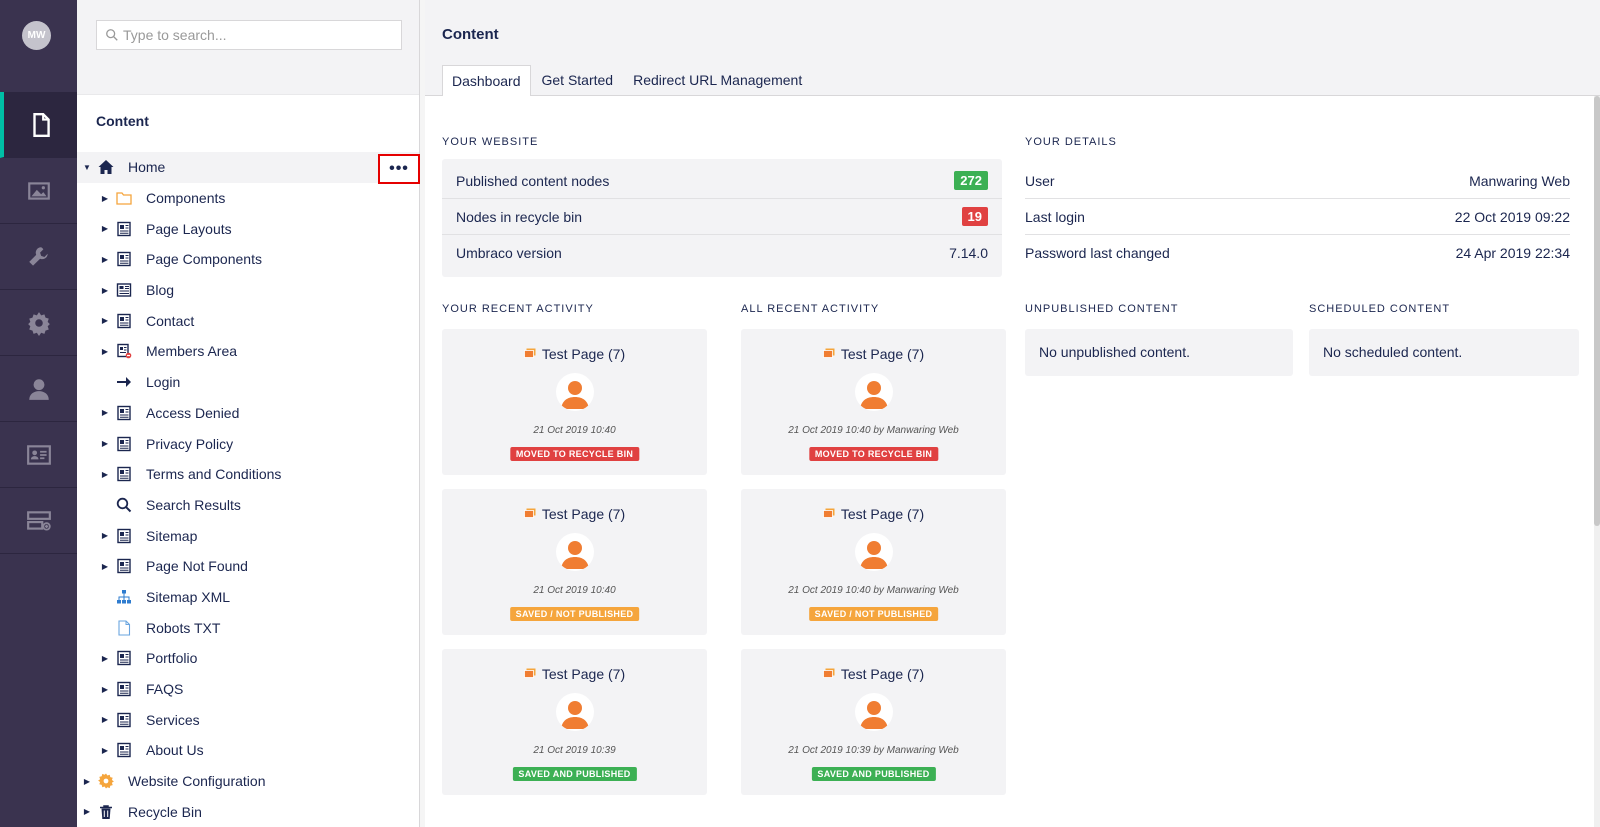  I want to click on section-media, so click(38, 191).